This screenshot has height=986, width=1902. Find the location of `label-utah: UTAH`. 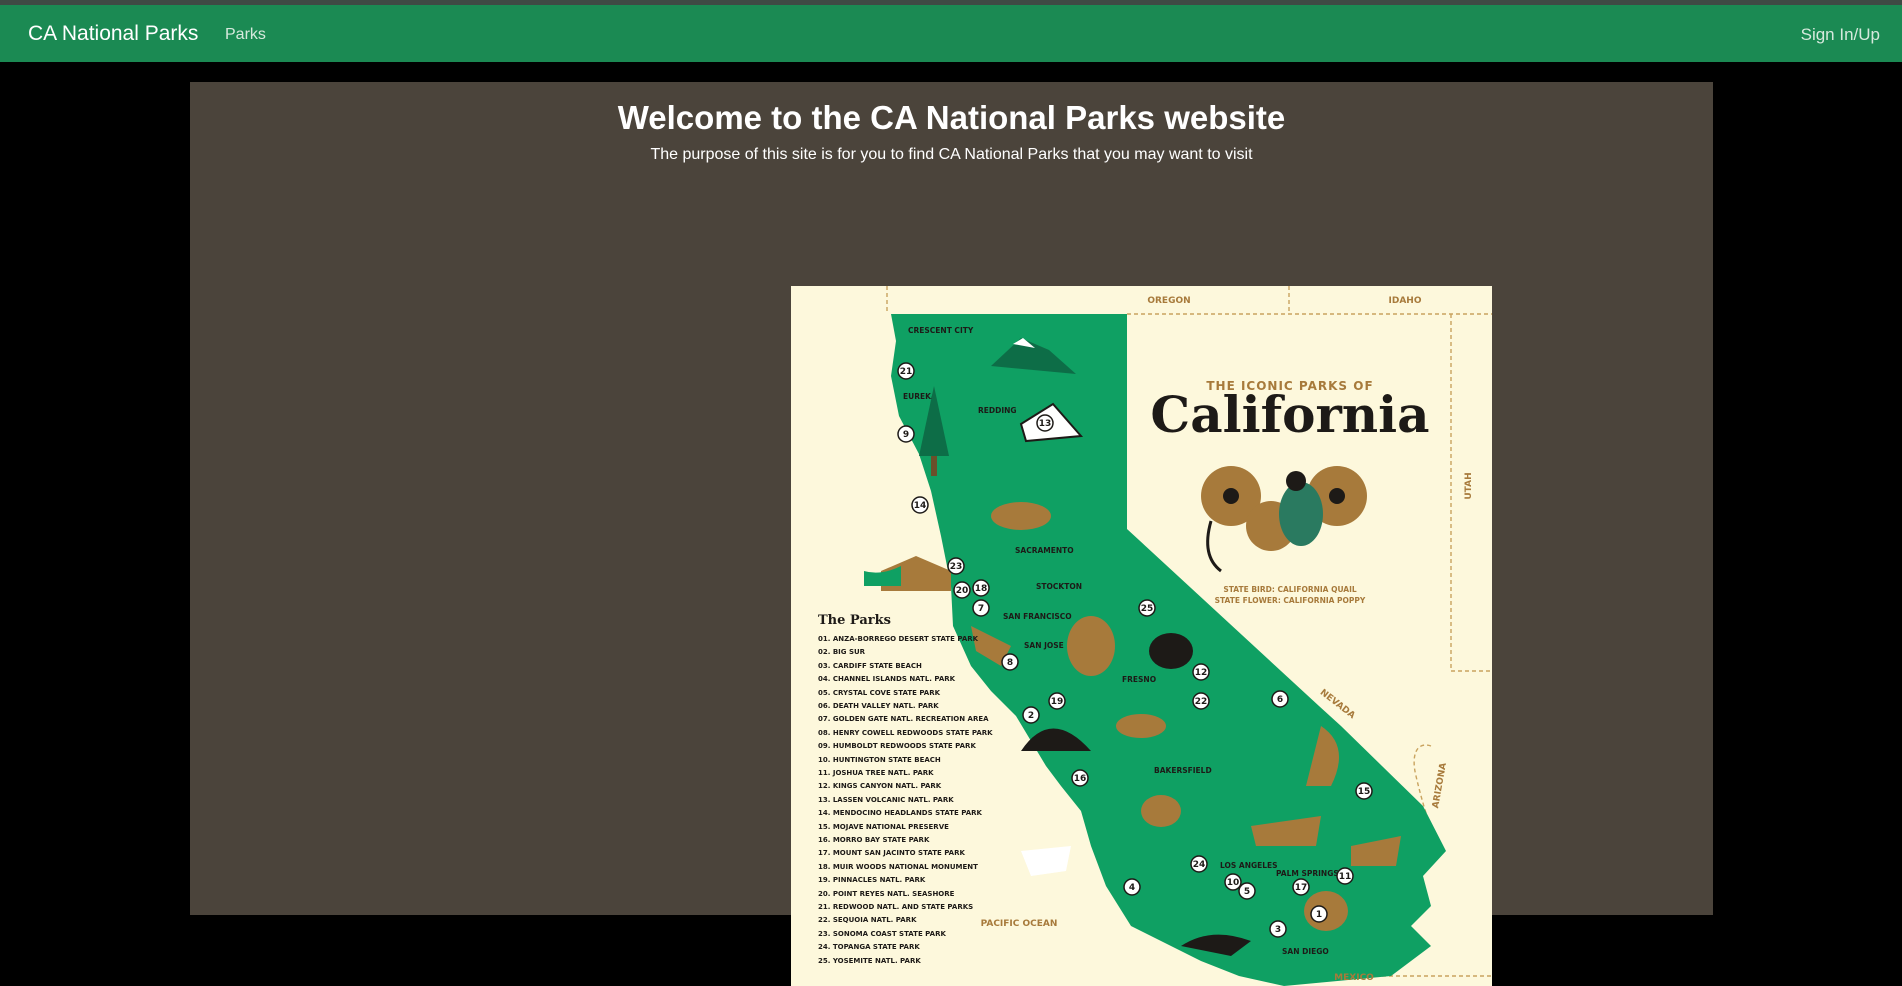

label-utah: UTAH is located at coordinates (1469, 485).